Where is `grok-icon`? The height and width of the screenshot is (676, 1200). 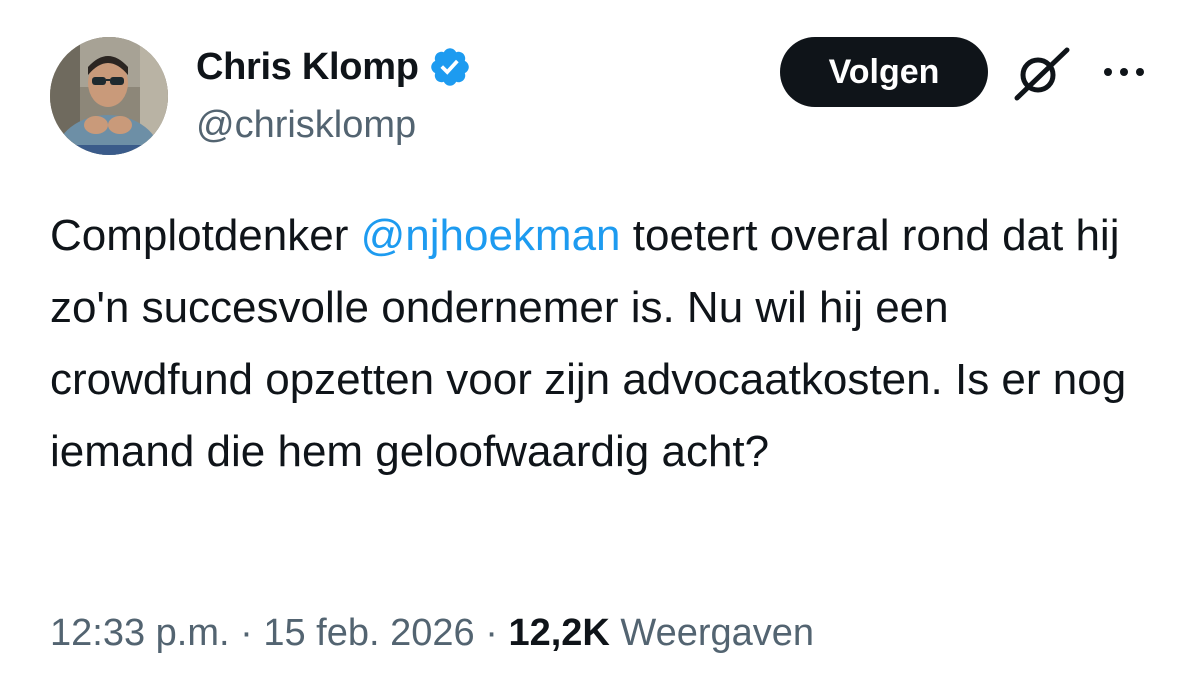
grok-icon is located at coordinates (1041, 73).